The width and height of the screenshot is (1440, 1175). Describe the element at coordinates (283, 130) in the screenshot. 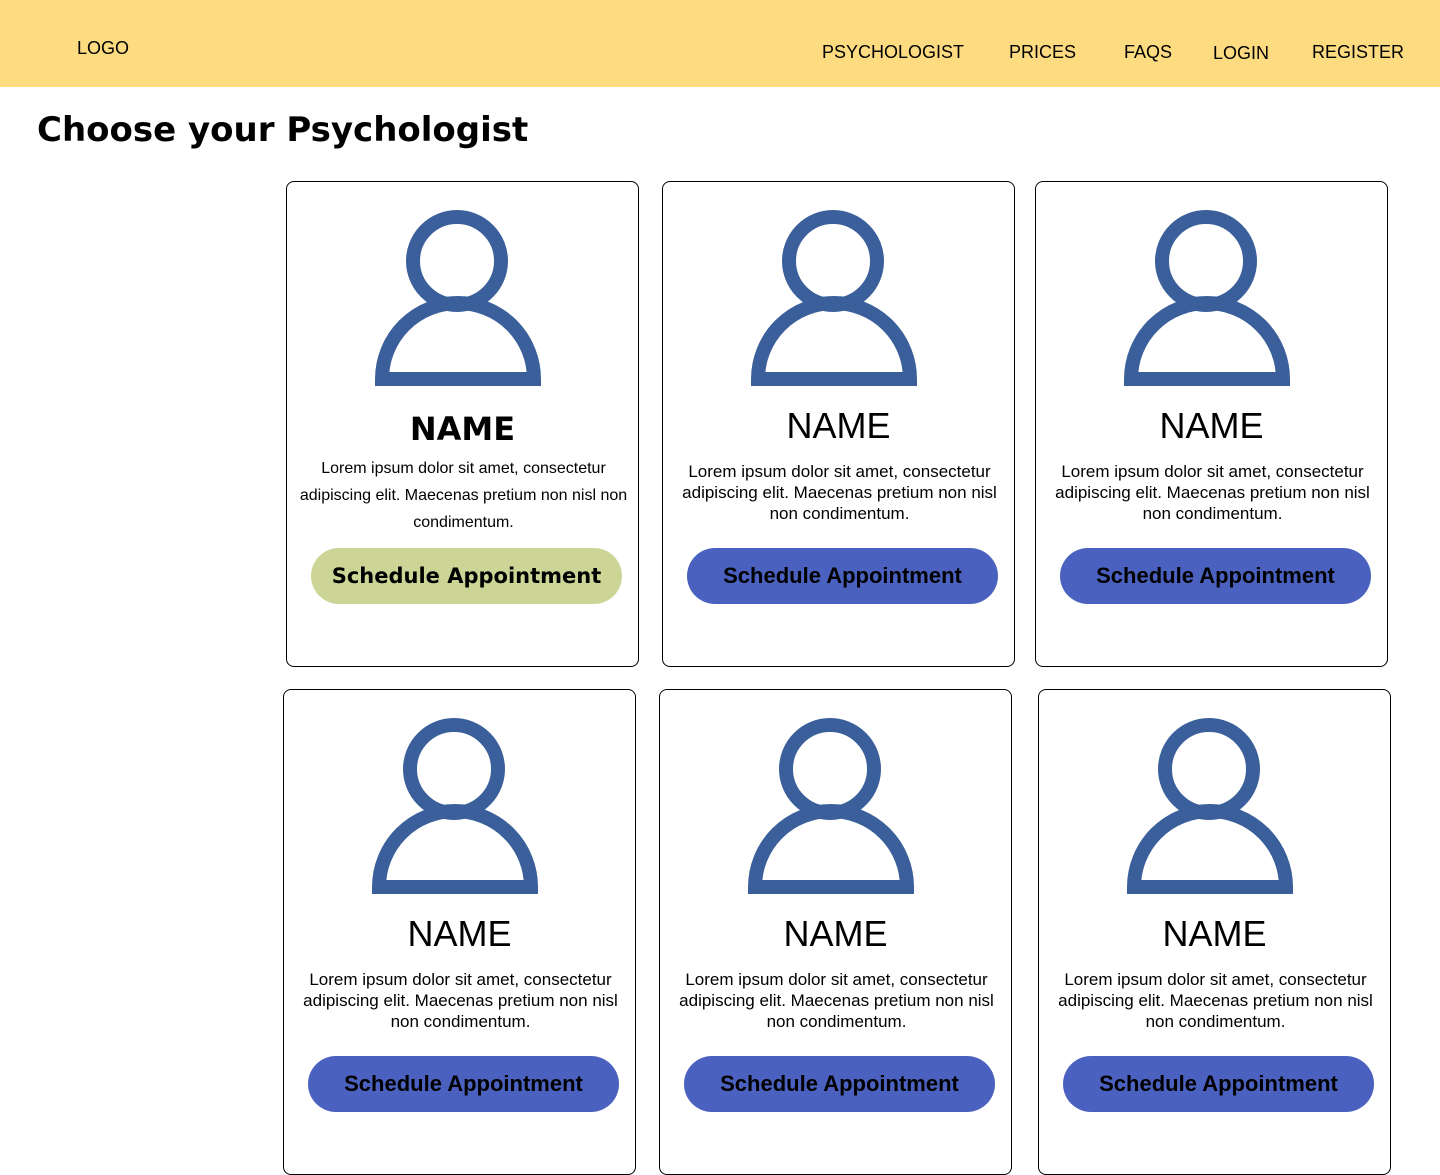

I see `page-title: Choose your Psychologist` at that location.